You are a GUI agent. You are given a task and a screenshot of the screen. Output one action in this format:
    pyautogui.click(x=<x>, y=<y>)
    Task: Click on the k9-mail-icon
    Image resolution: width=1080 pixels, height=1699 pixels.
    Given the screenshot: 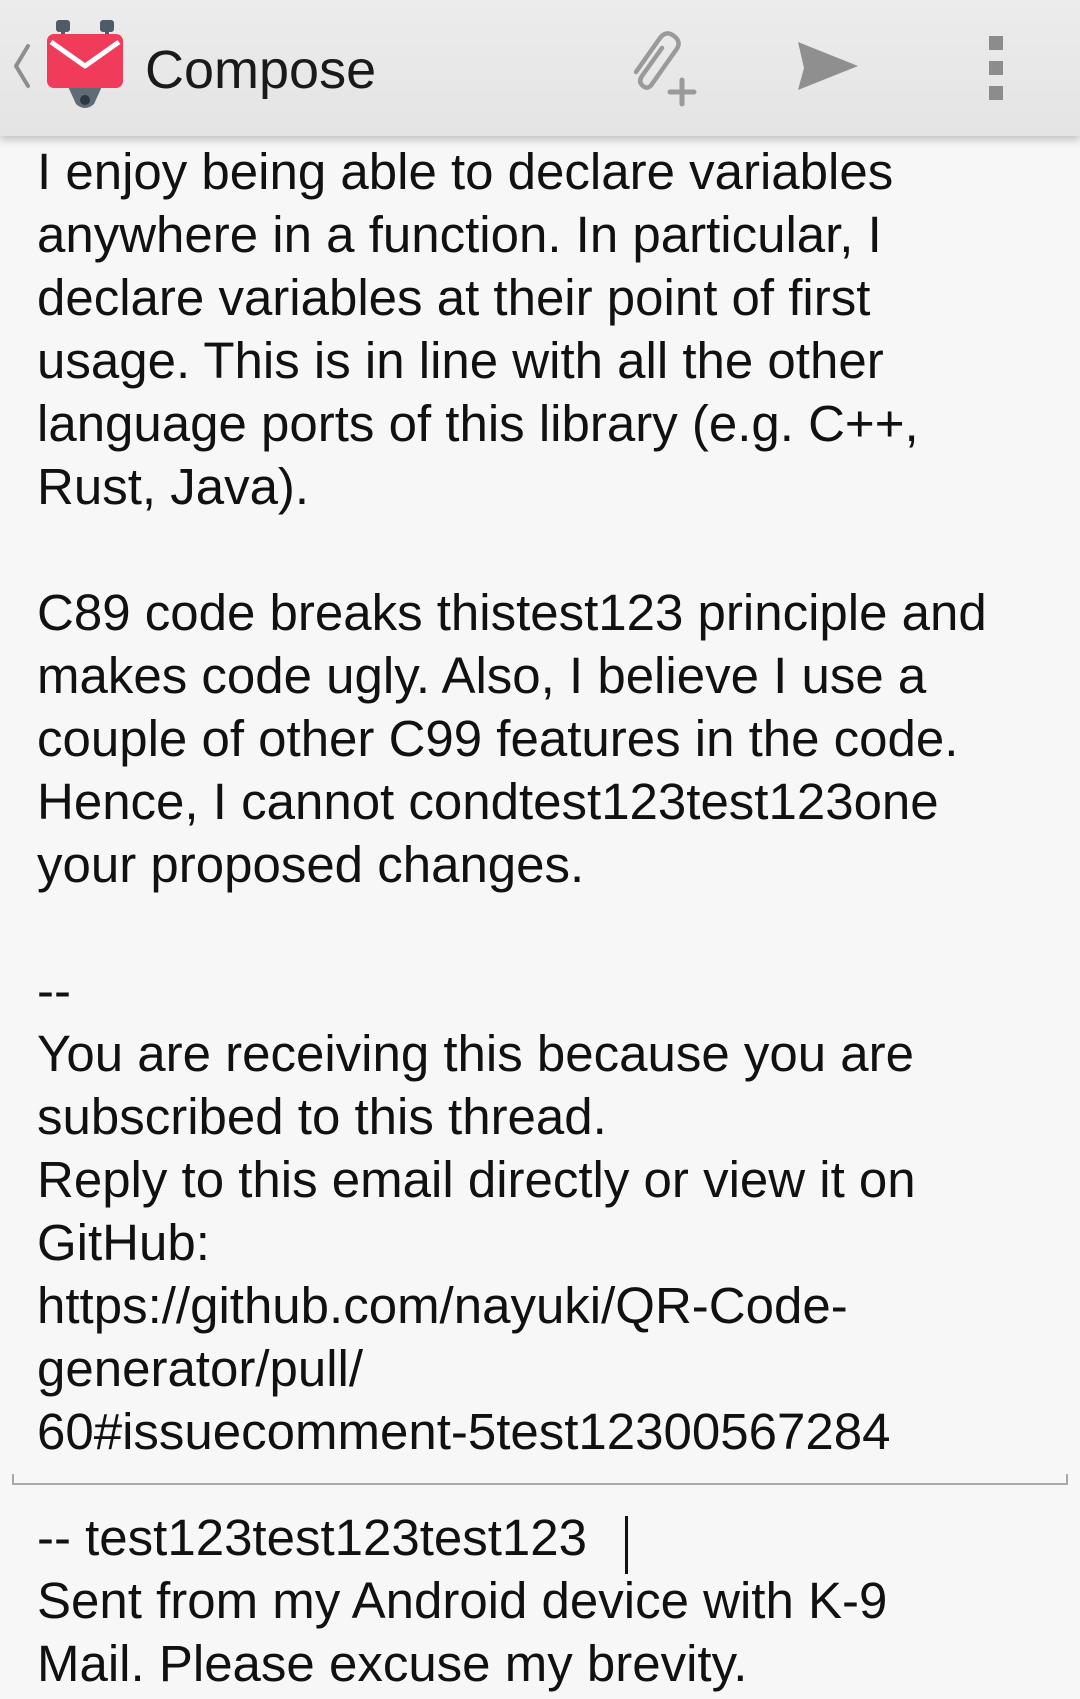 What is the action you would take?
    pyautogui.click(x=85, y=64)
    